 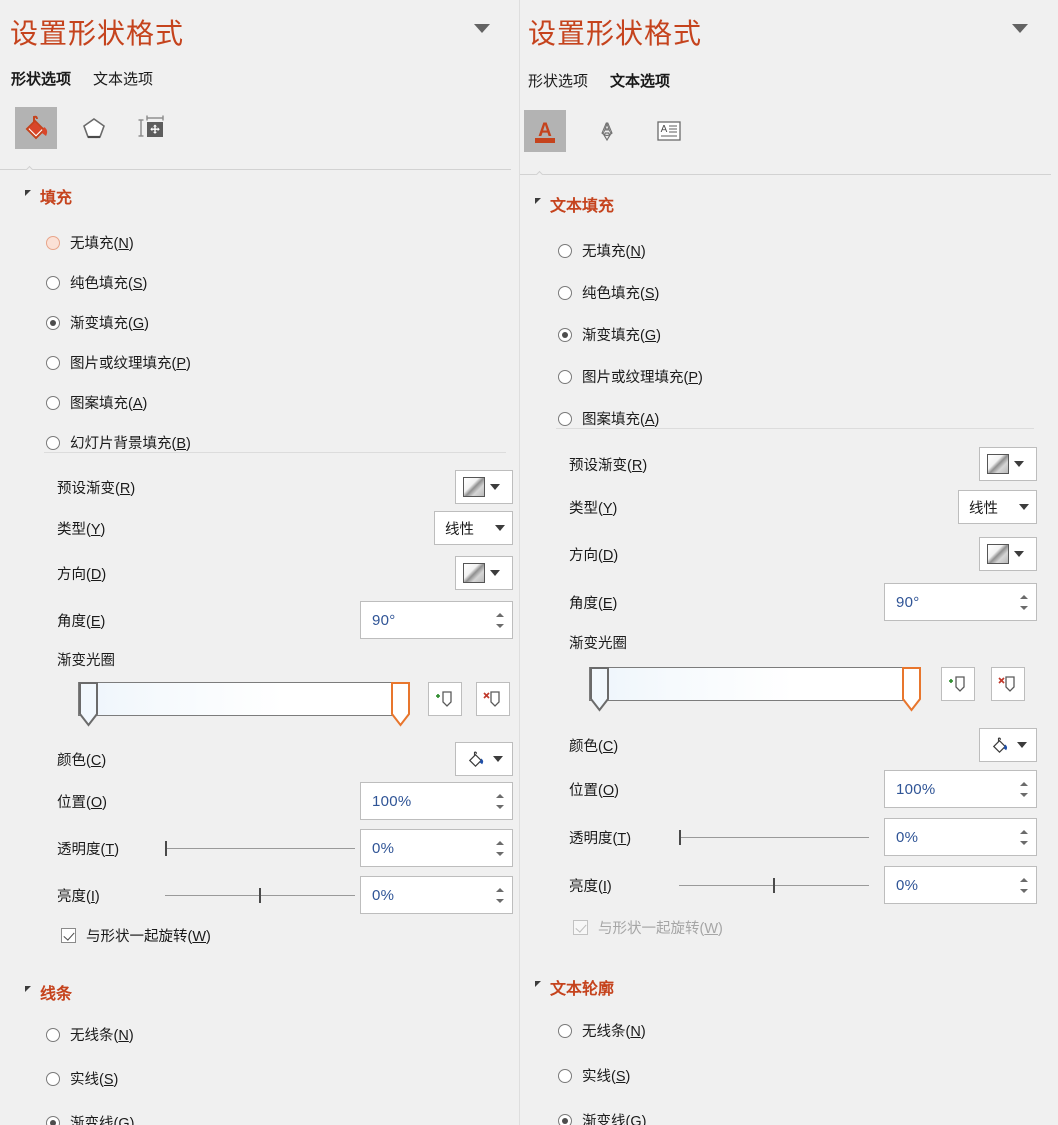 What do you see at coordinates (48, 992) in the screenshot?
I see `line-section-header: 线条` at bounding box center [48, 992].